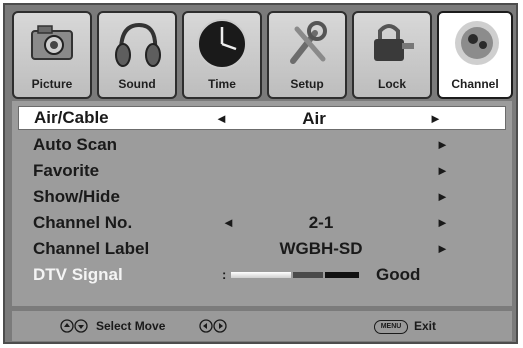 This screenshot has height=348, width=523. I want to click on row-value: Air, so click(314, 118).